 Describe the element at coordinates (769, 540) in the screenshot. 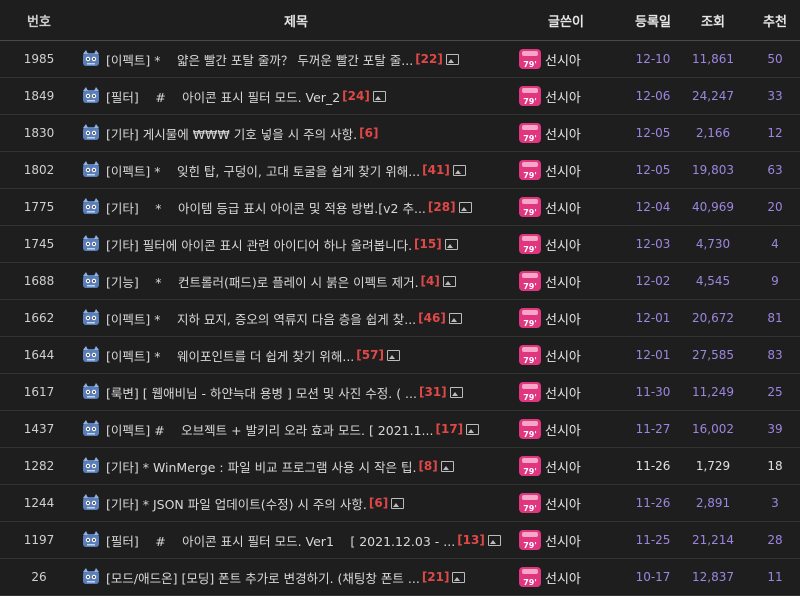

I see `post-recommend: 28` at that location.